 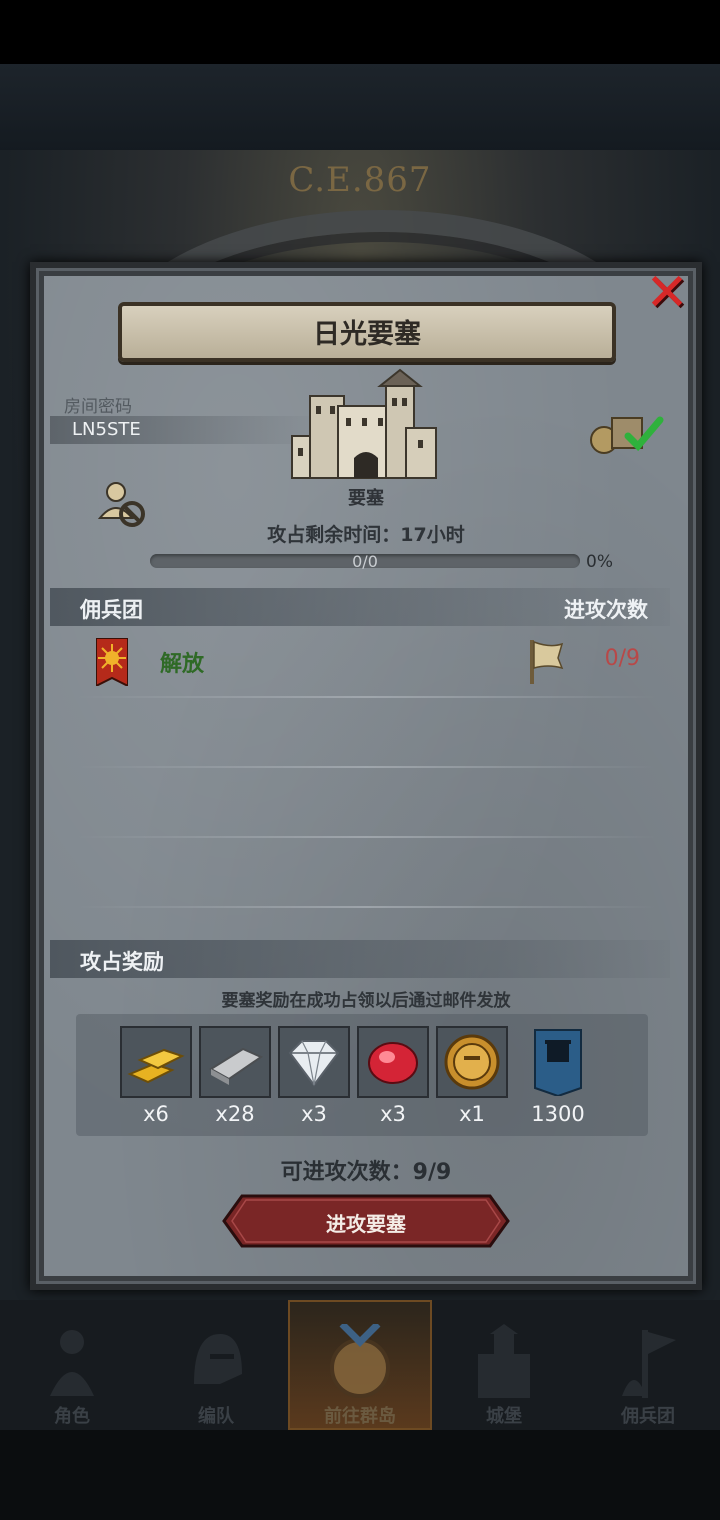 What do you see at coordinates (366, 1224) in the screenshot?
I see `attack-button-label: 进攻要塞` at bounding box center [366, 1224].